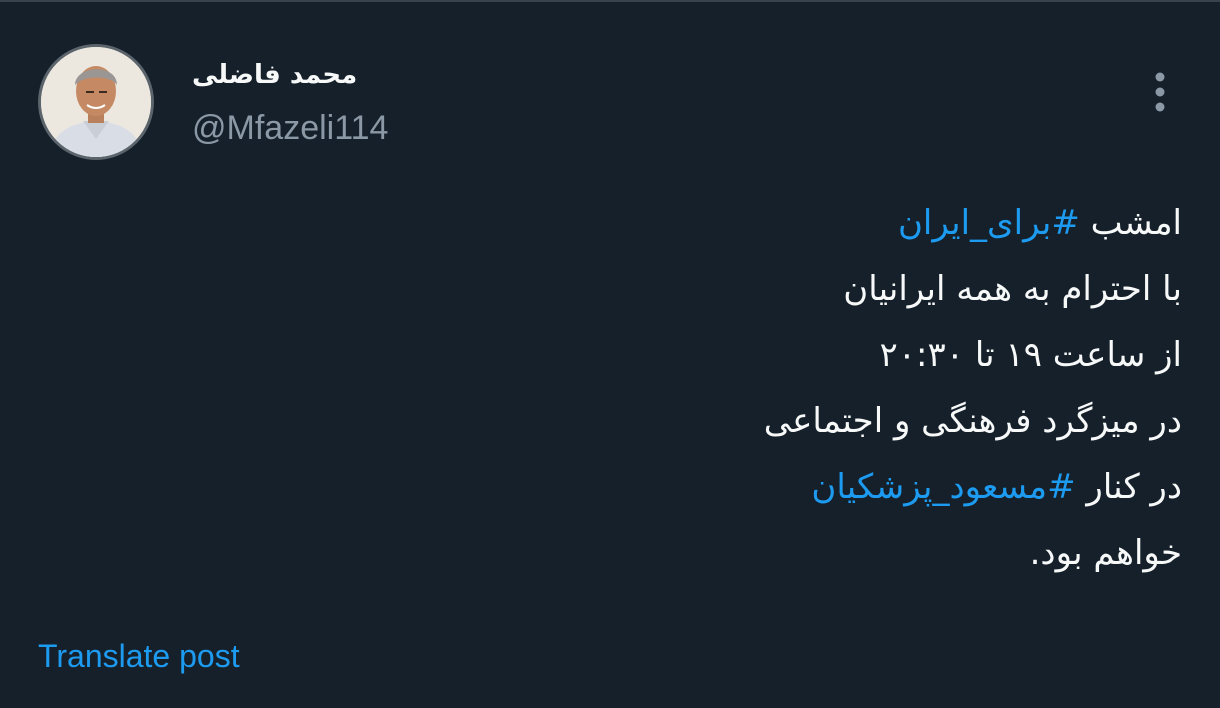  Describe the element at coordinates (972, 421) in the screenshot. I see `tweet-line: در میزگرد فرهنگی و اجتماعی` at that location.